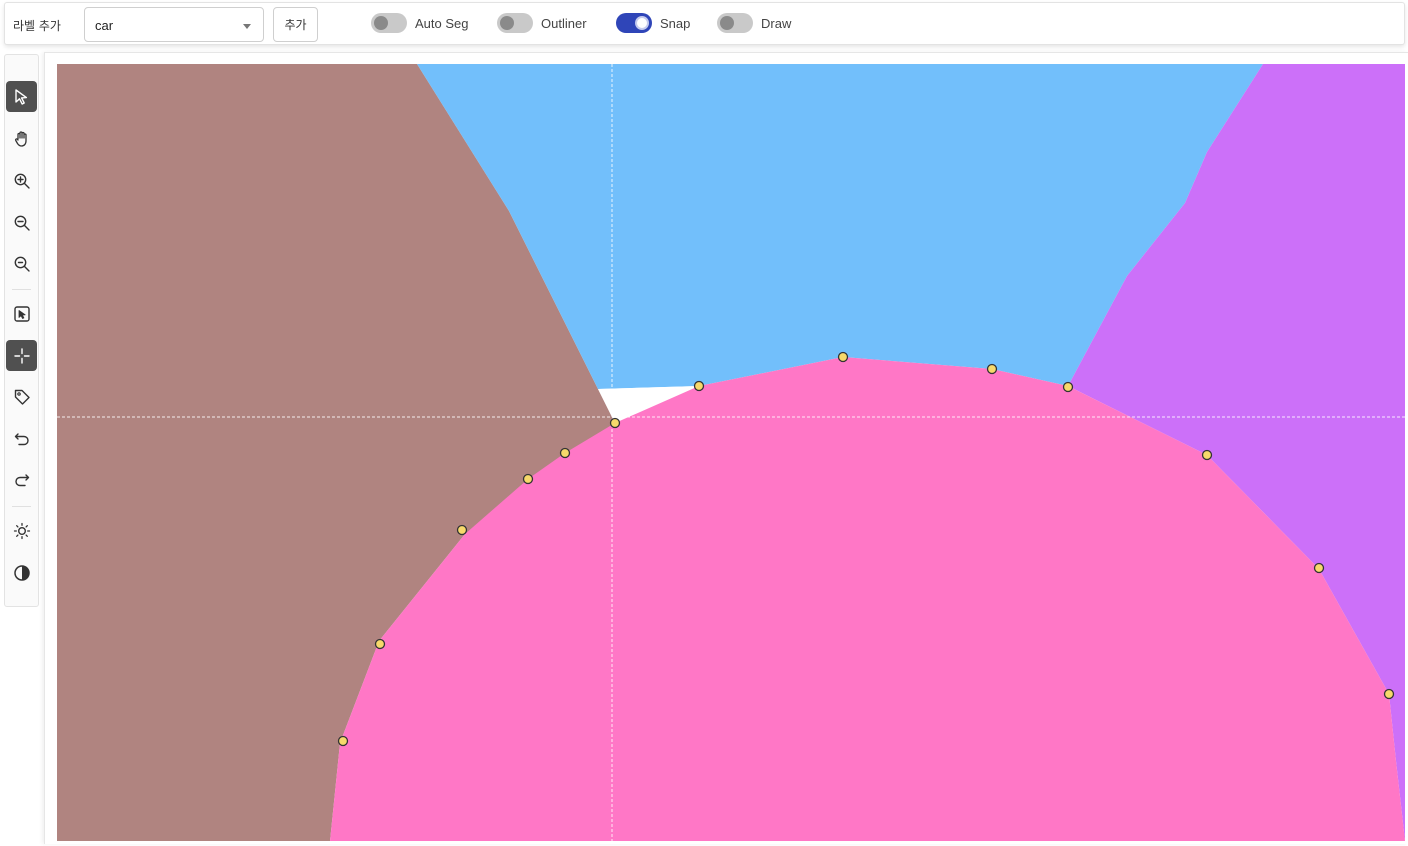 The height and width of the screenshot is (846, 1408). I want to click on pointer-tool, so click(21, 96).